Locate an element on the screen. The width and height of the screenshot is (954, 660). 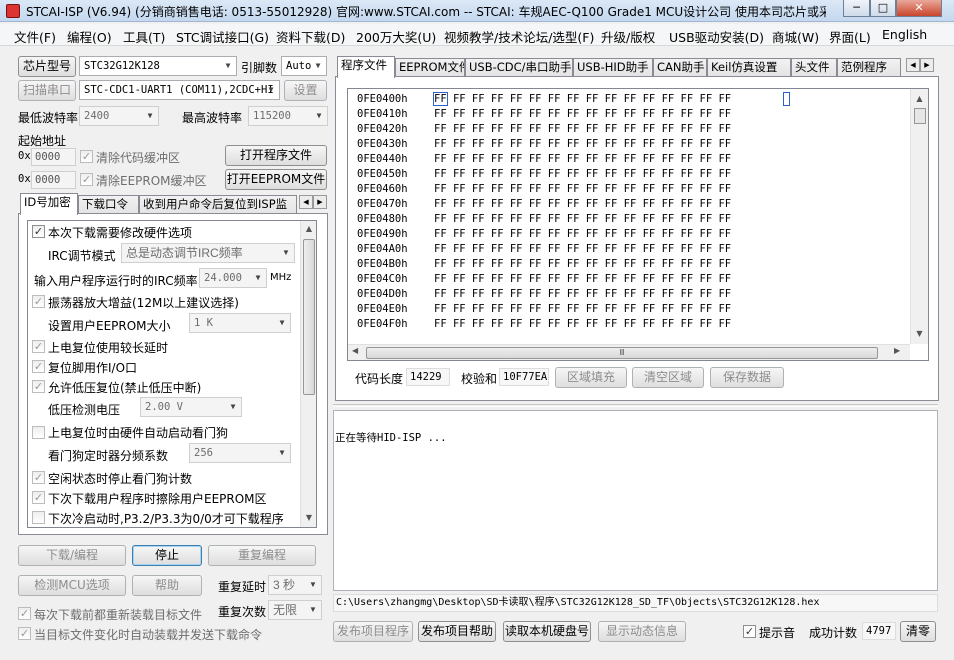
tab-can: CAN助手 is located at coordinates (680, 67).